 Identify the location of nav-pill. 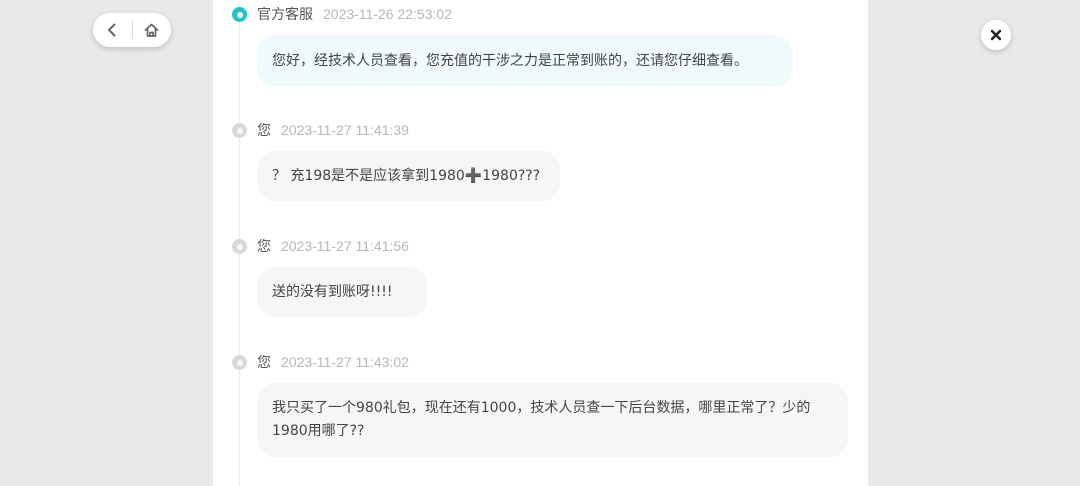
(132, 30).